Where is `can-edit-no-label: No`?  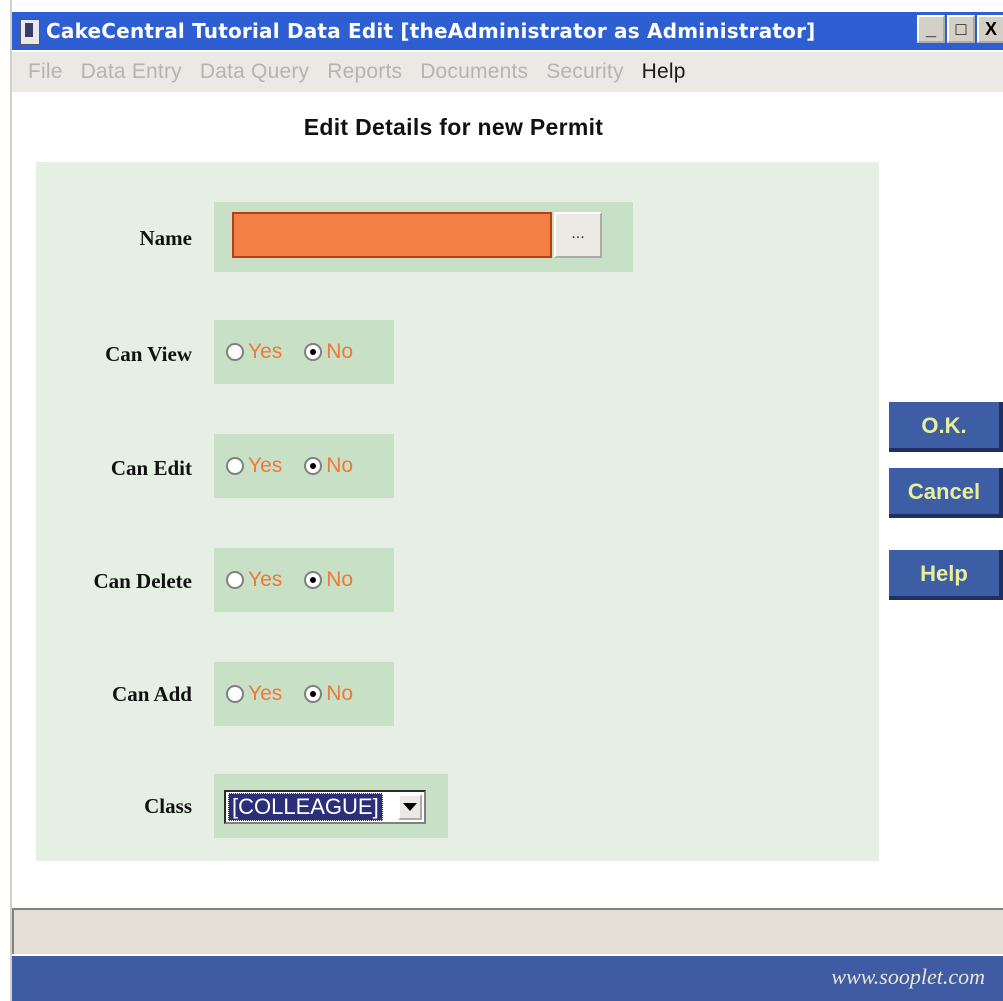 can-edit-no-label: No is located at coordinates (339, 466).